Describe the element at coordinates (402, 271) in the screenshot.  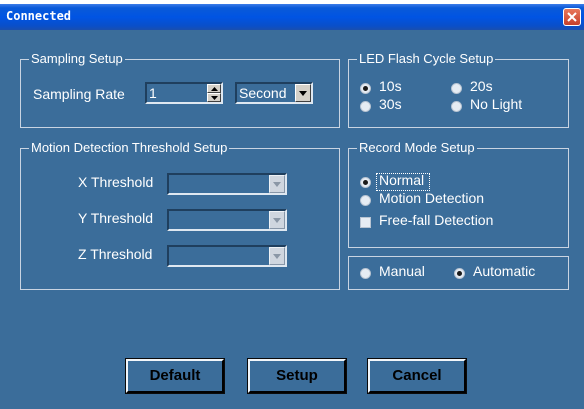
I see `mode-label-manual: Manual` at that location.